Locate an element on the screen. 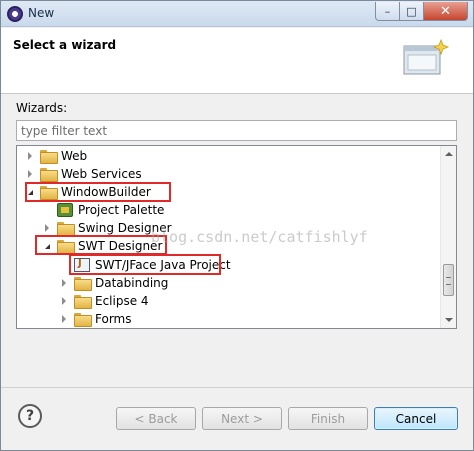 This screenshot has width=474, height=451. highlight-box-swt-designer is located at coordinates (101, 245).